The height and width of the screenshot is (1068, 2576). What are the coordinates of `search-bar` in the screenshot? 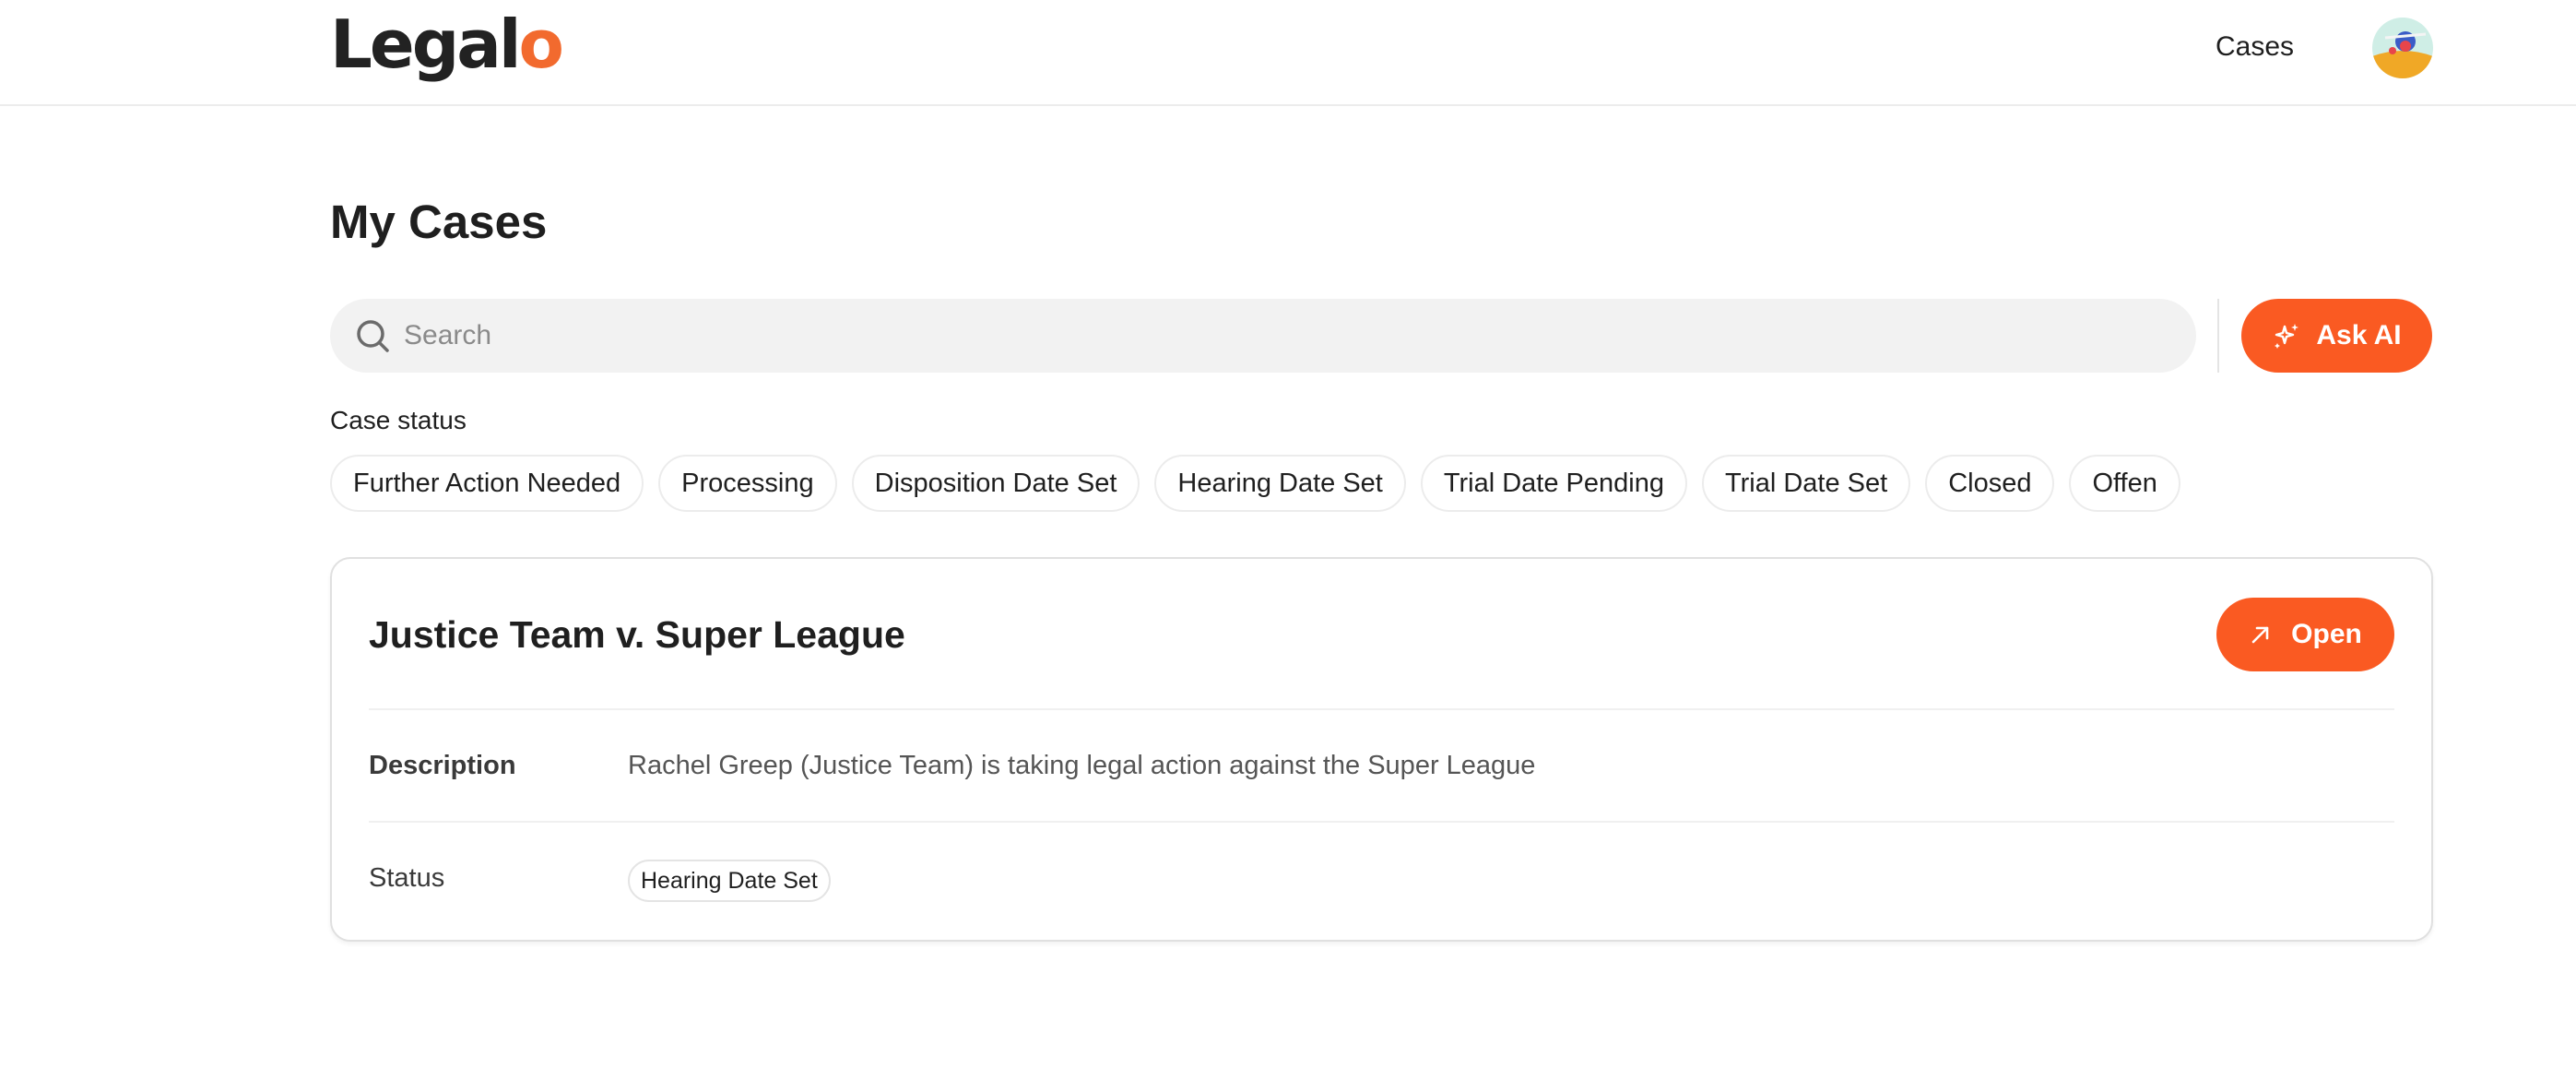 It's located at (1263, 336).